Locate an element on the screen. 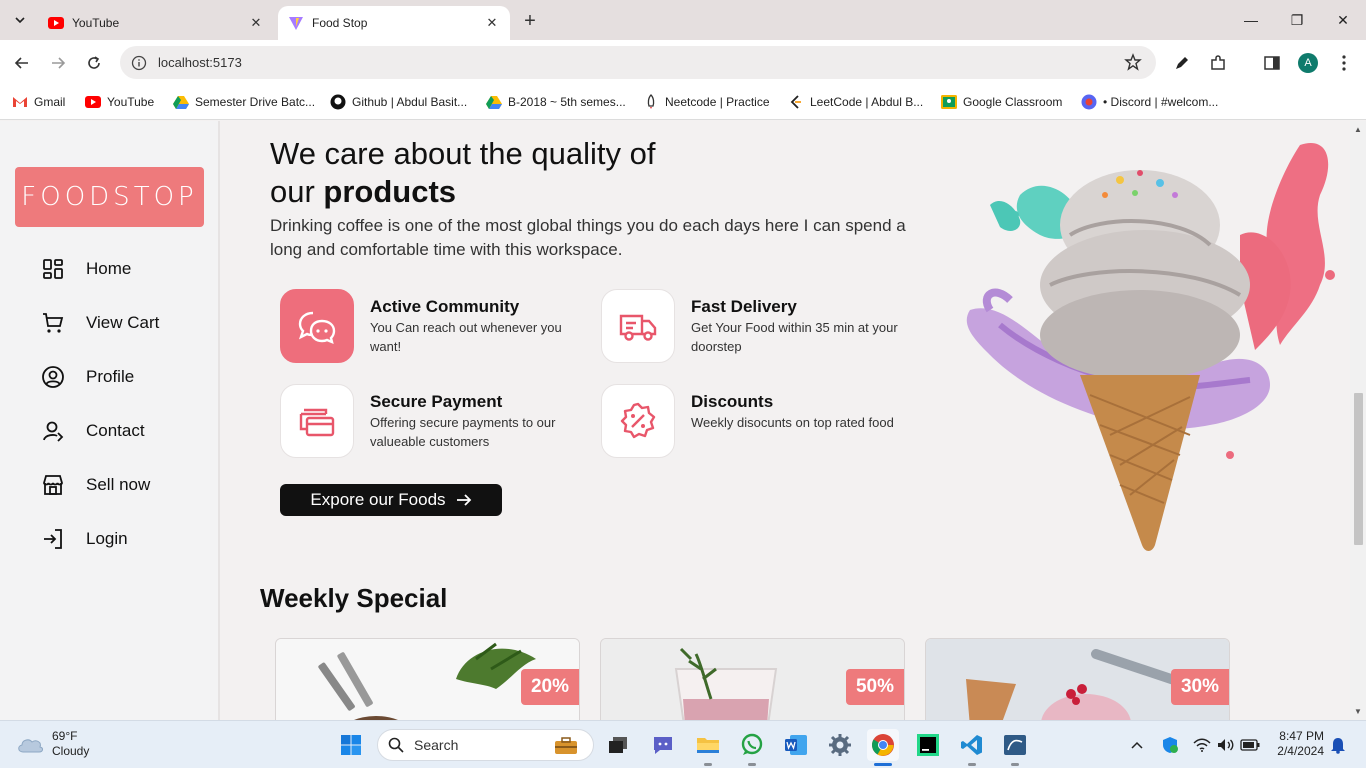  grid-icon is located at coordinates (53, 269).